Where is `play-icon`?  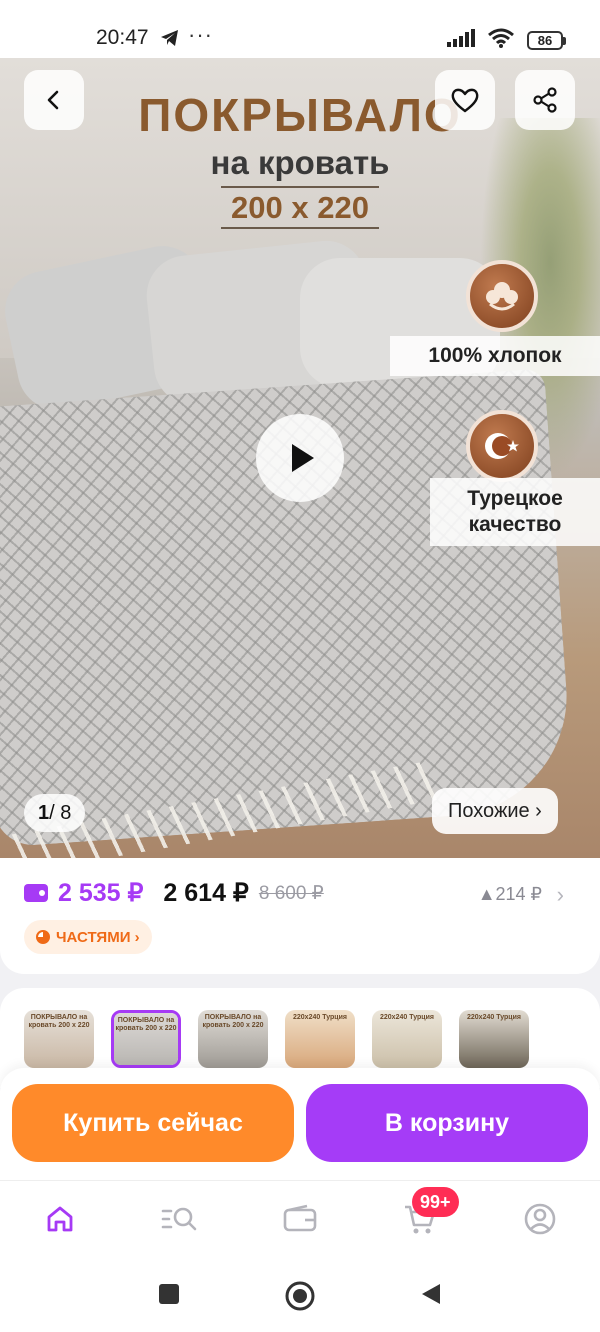 play-icon is located at coordinates (303, 458).